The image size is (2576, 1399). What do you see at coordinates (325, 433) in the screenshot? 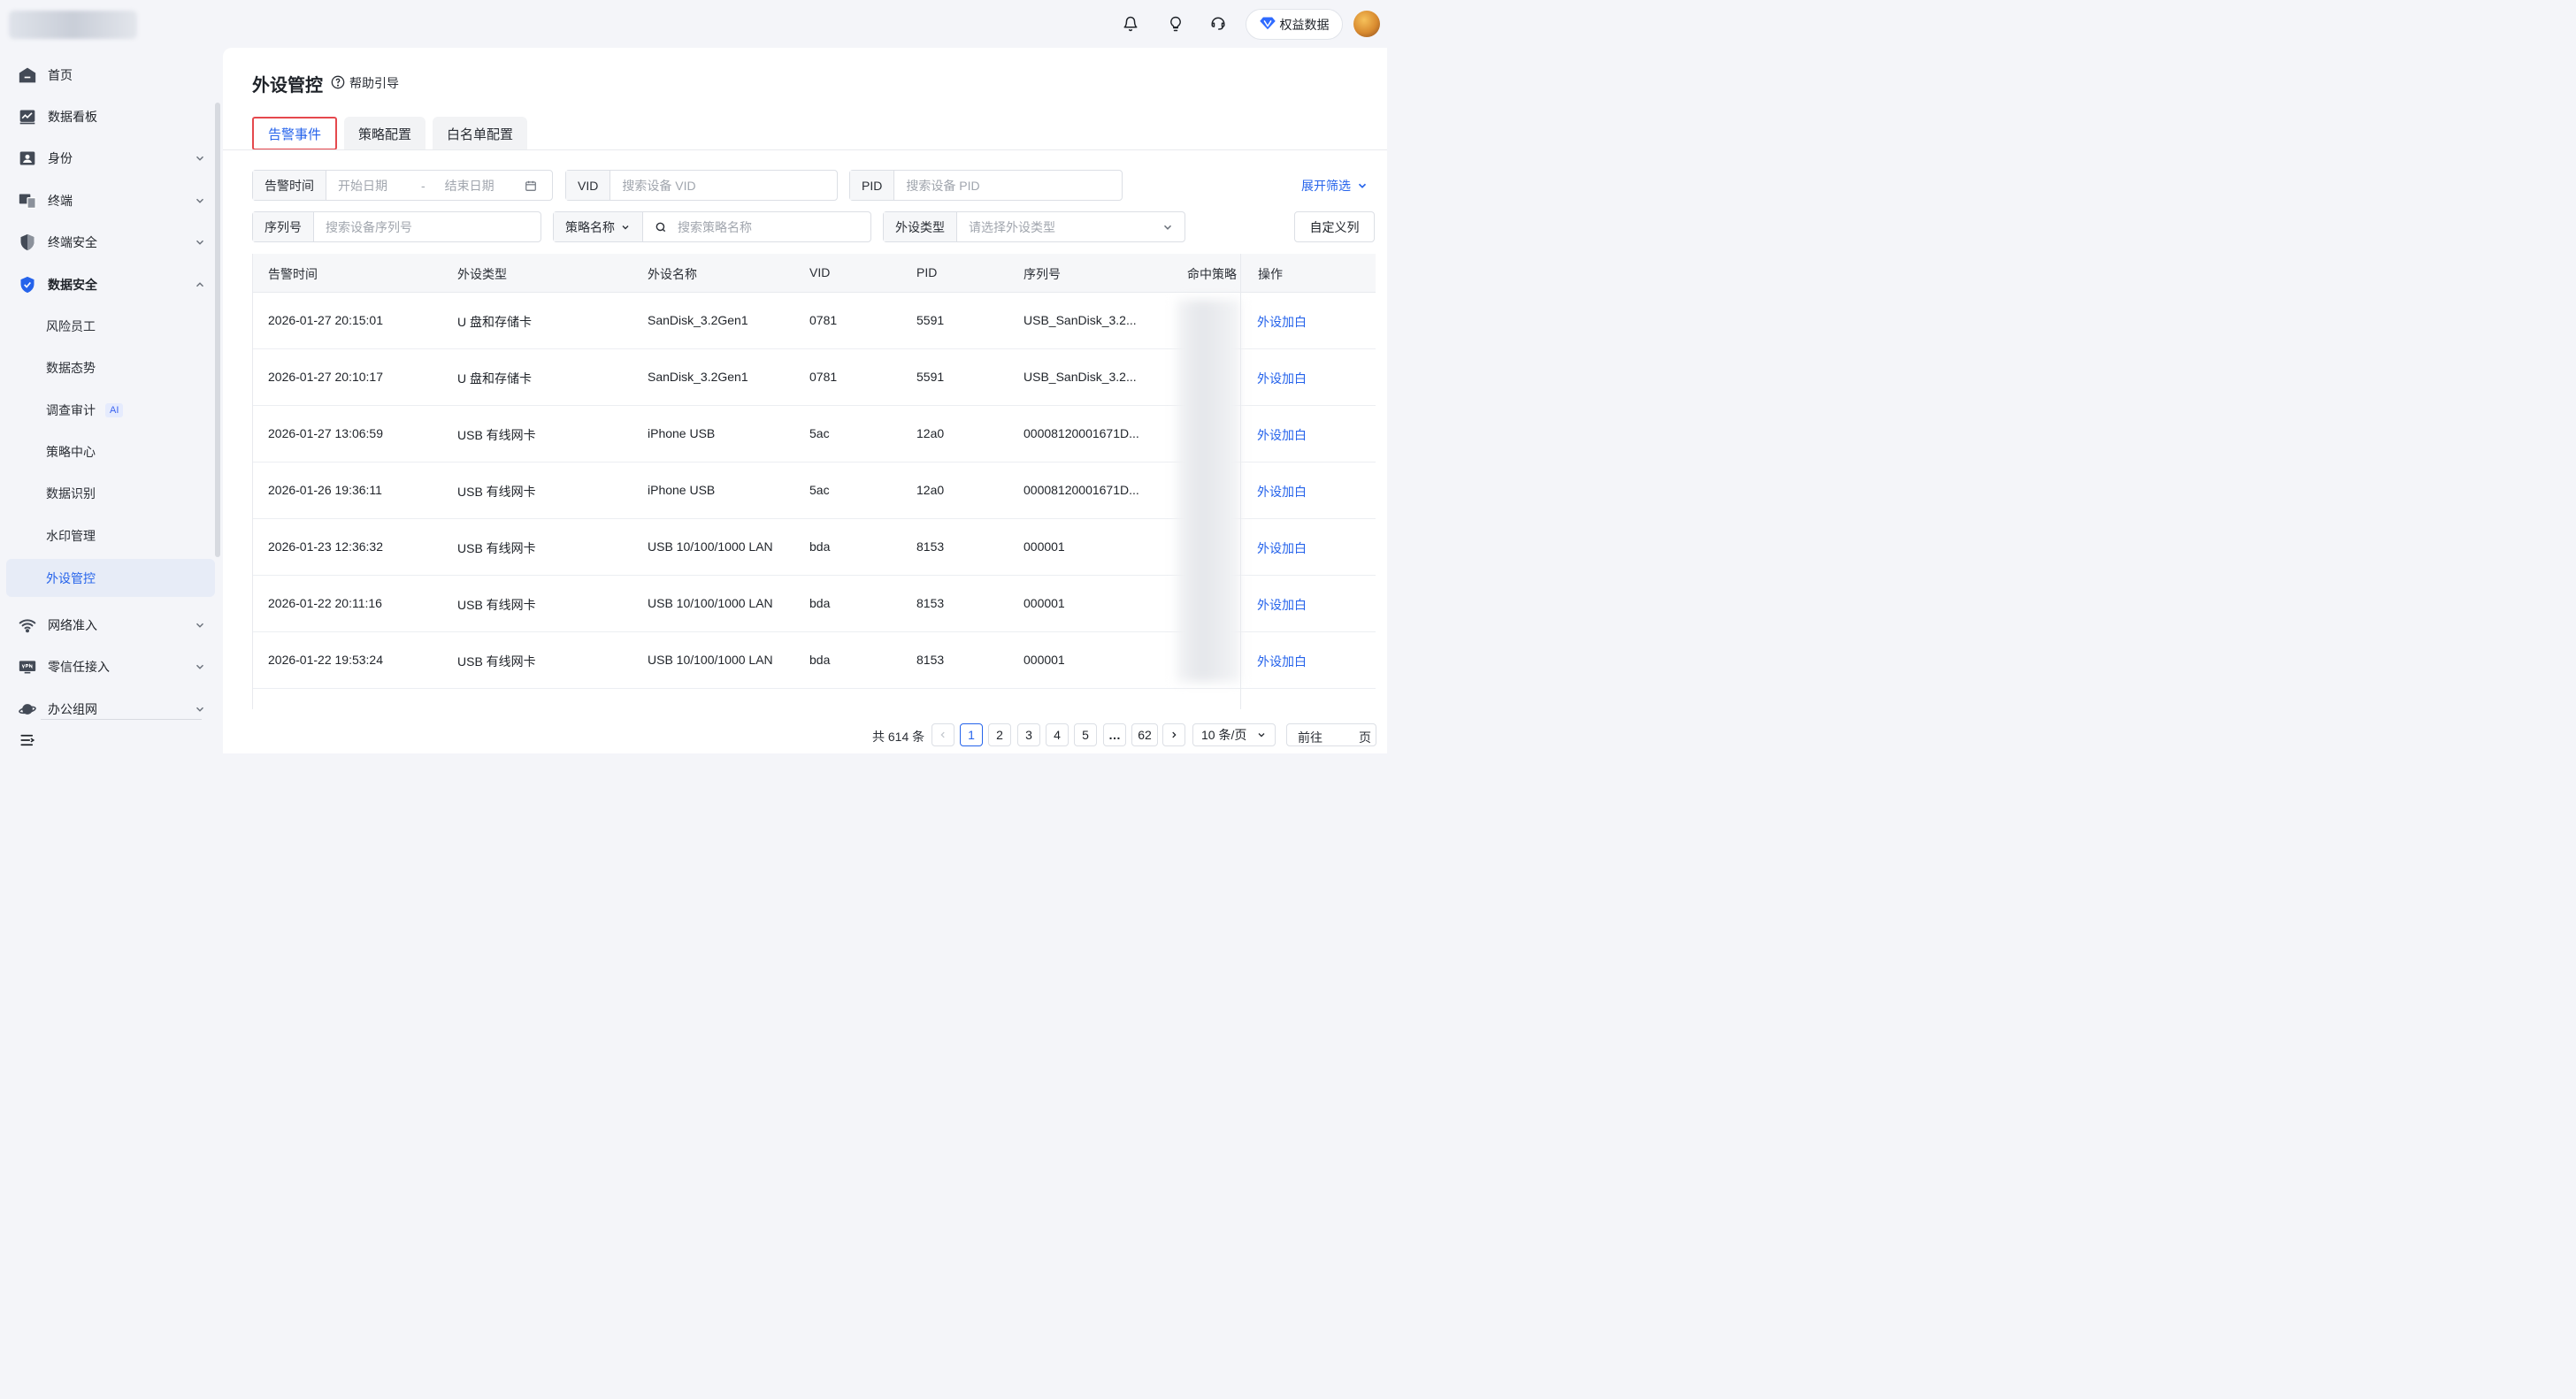
I see `cell-alert-time: 2026-01-27 13:06:59` at bounding box center [325, 433].